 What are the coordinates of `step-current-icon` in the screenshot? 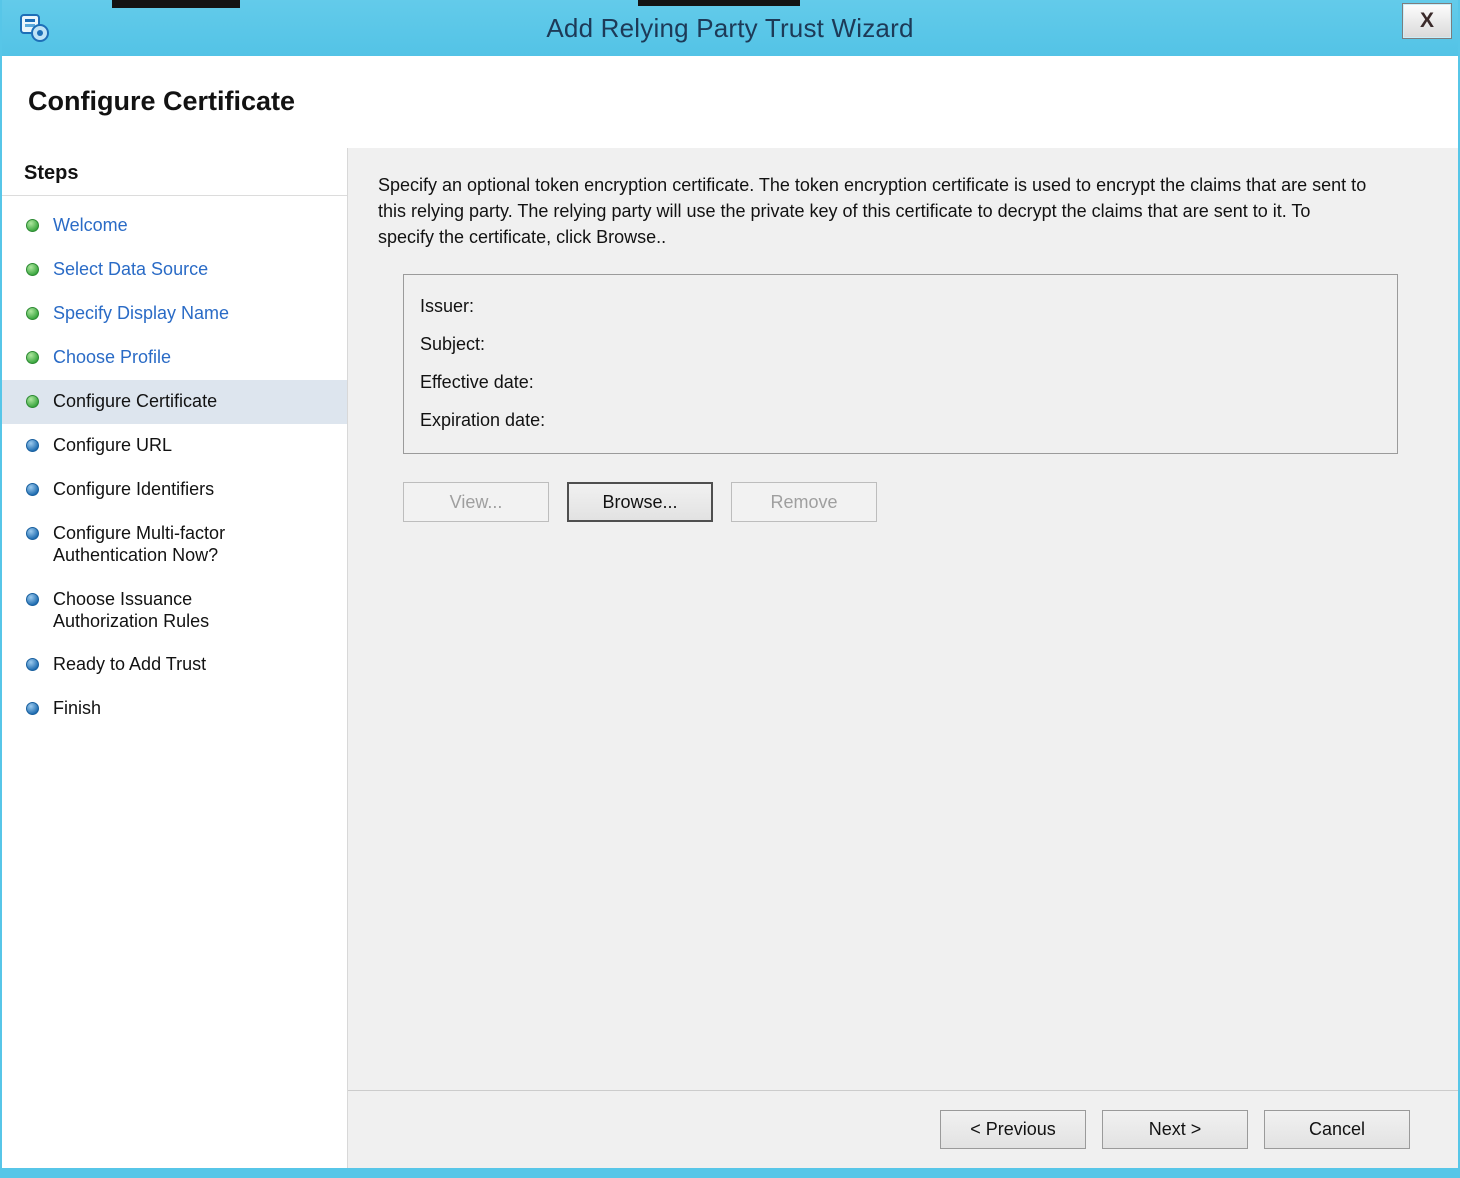 It's located at (32, 401).